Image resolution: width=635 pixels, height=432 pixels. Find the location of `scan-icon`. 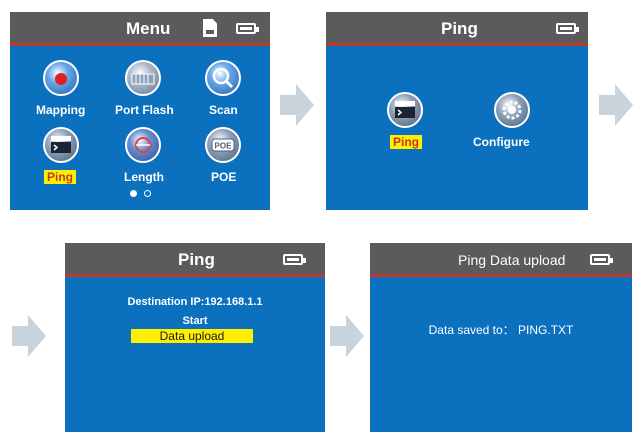

scan-icon is located at coordinates (223, 78).